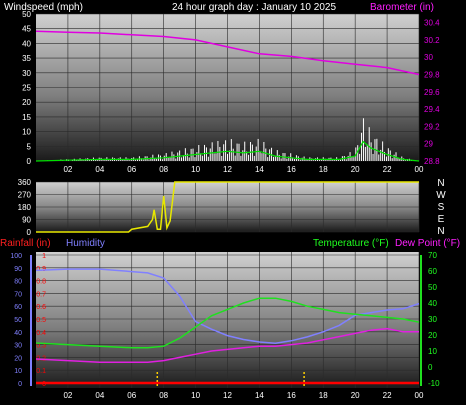  I want to click on top-x-tick-label: 22, so click(387, 169).